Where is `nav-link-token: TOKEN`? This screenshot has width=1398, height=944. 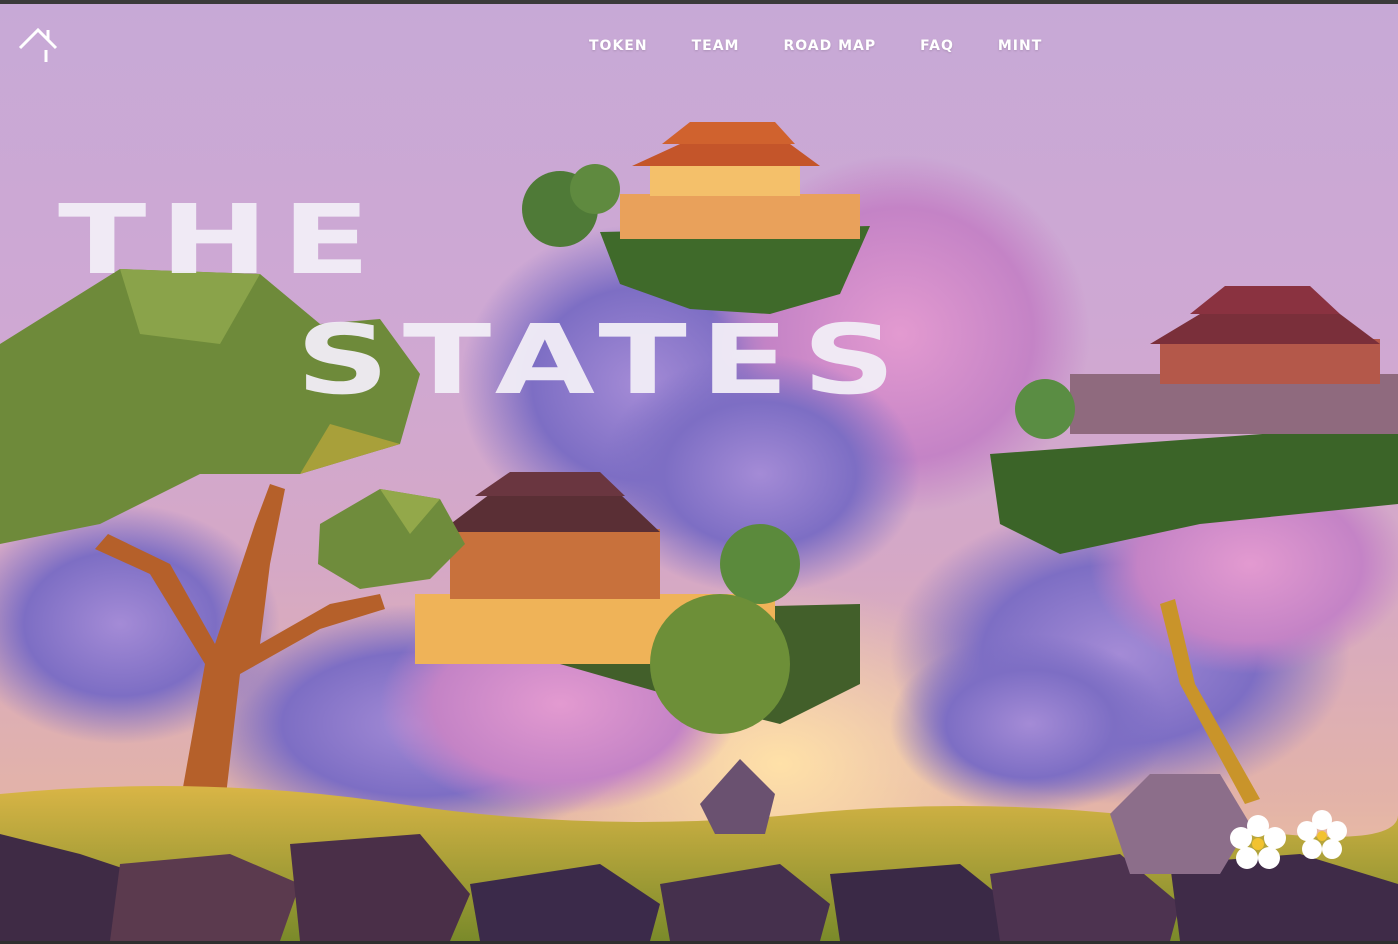 nav-link-token: TOKEN is located at coordinates (618, 46).